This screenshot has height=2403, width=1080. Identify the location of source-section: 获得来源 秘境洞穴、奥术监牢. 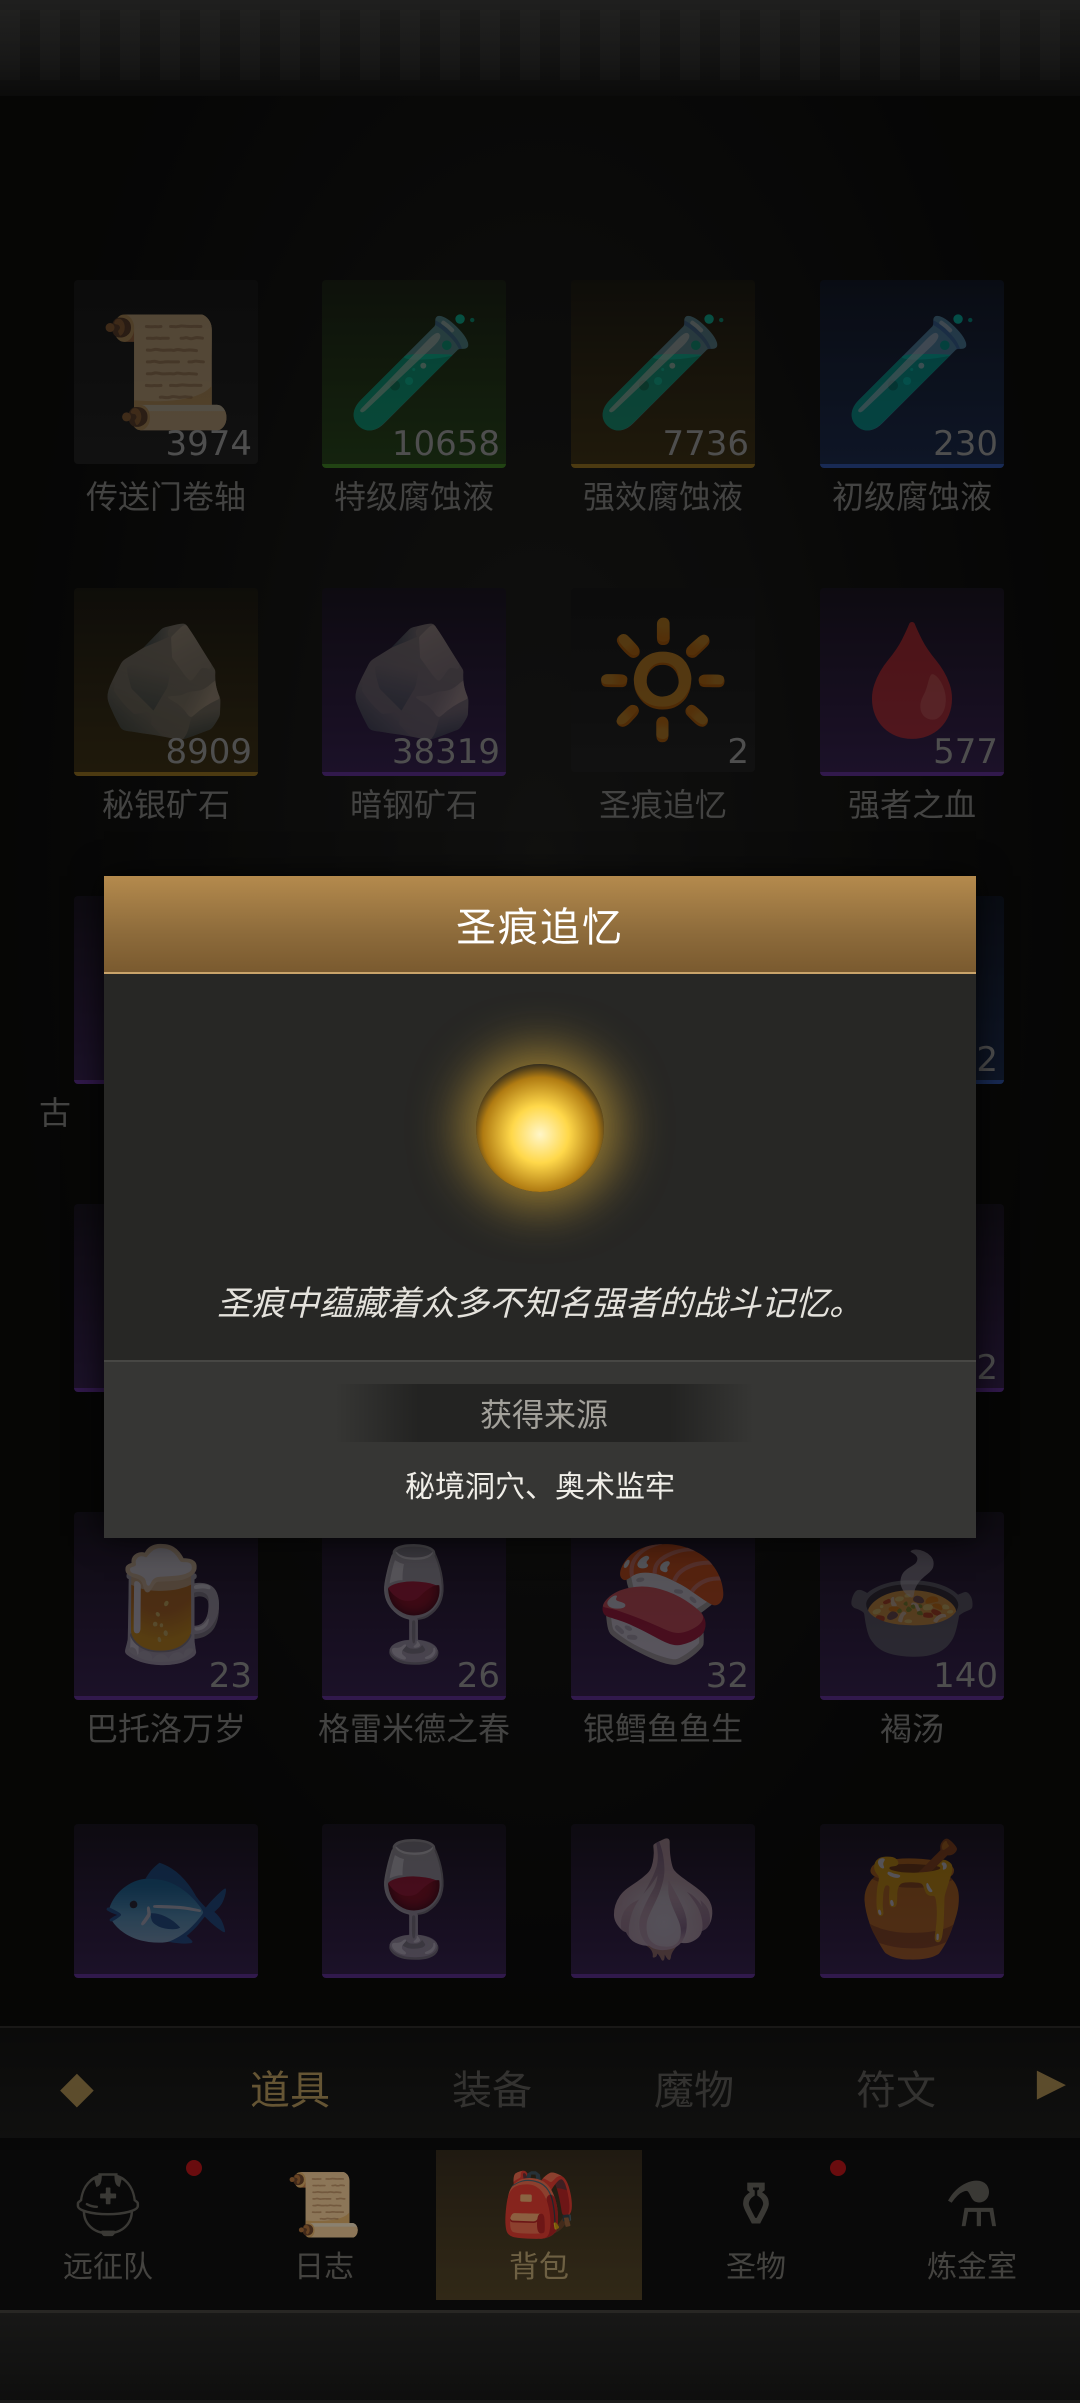
(540, 1449).